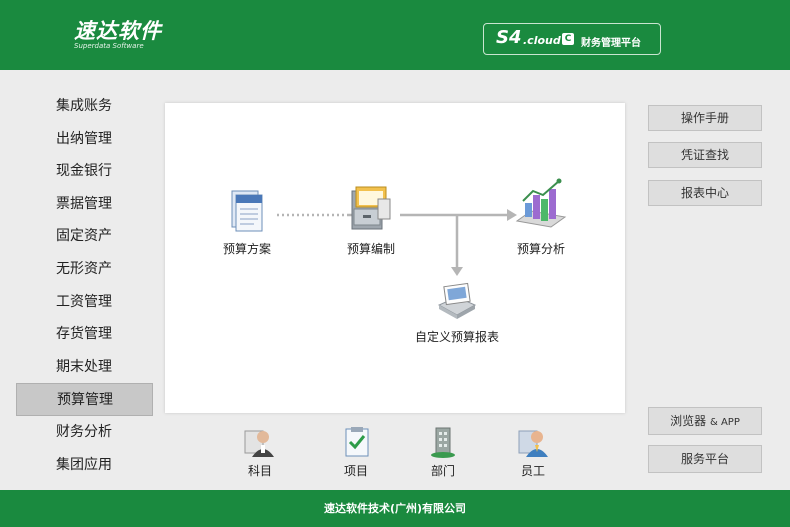  I want to click on product-name: 财务管理平台, so click(611, 43).